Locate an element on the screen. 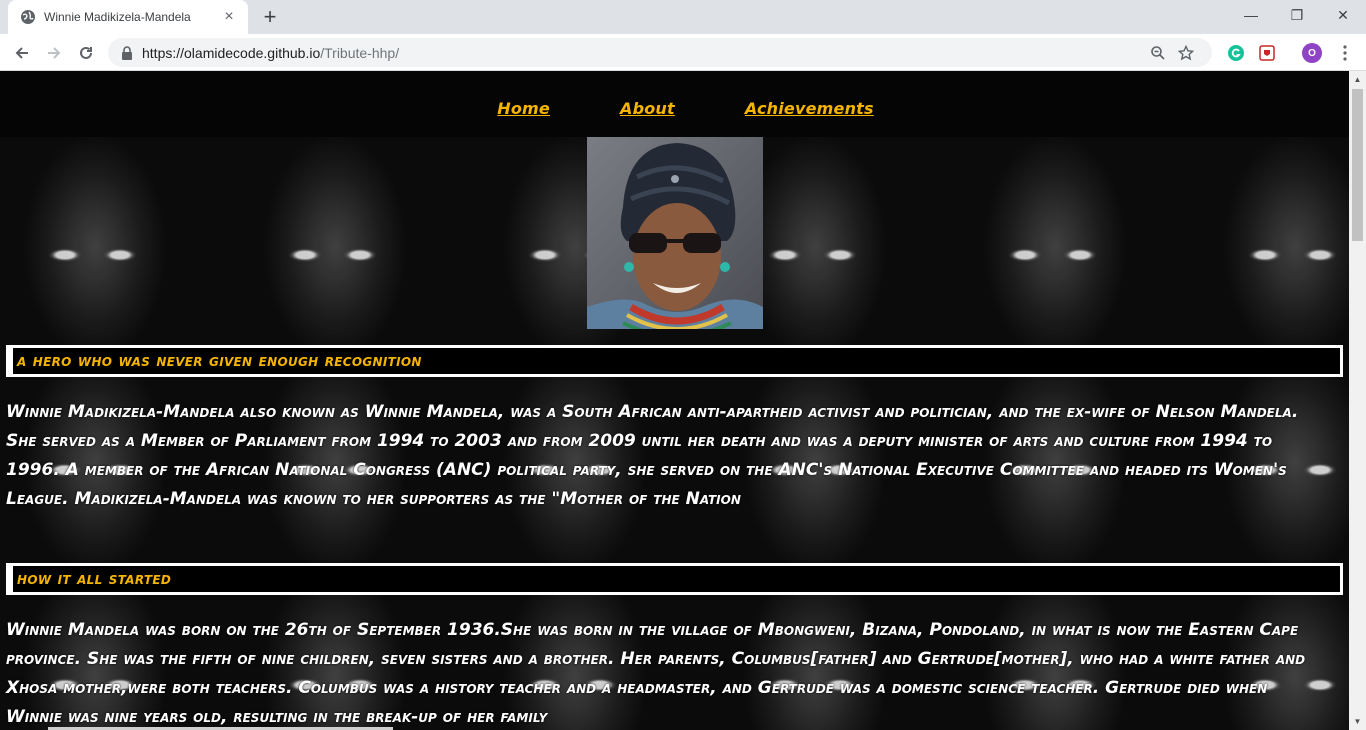 The width and height of the screenshot is (1366, 730). zoom-icon is located at coordinates (1158, 53).